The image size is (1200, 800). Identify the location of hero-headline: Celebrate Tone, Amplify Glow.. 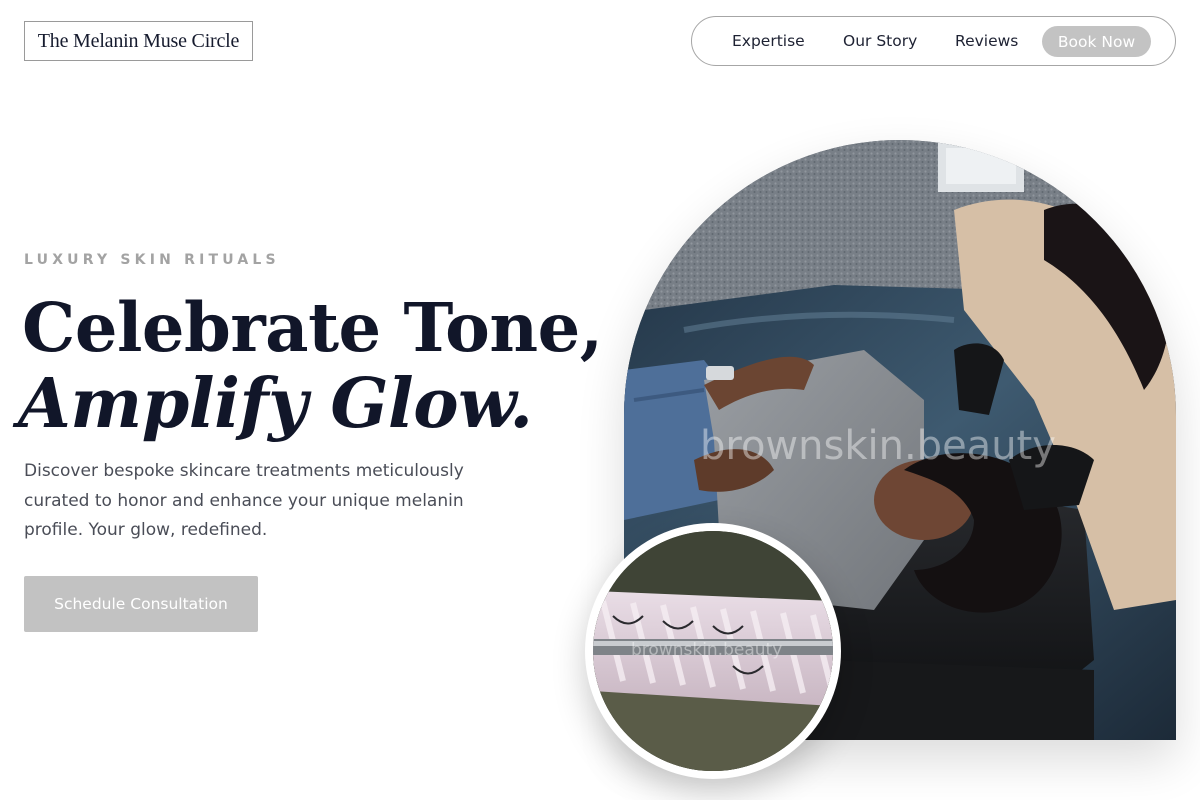
(310, 362).